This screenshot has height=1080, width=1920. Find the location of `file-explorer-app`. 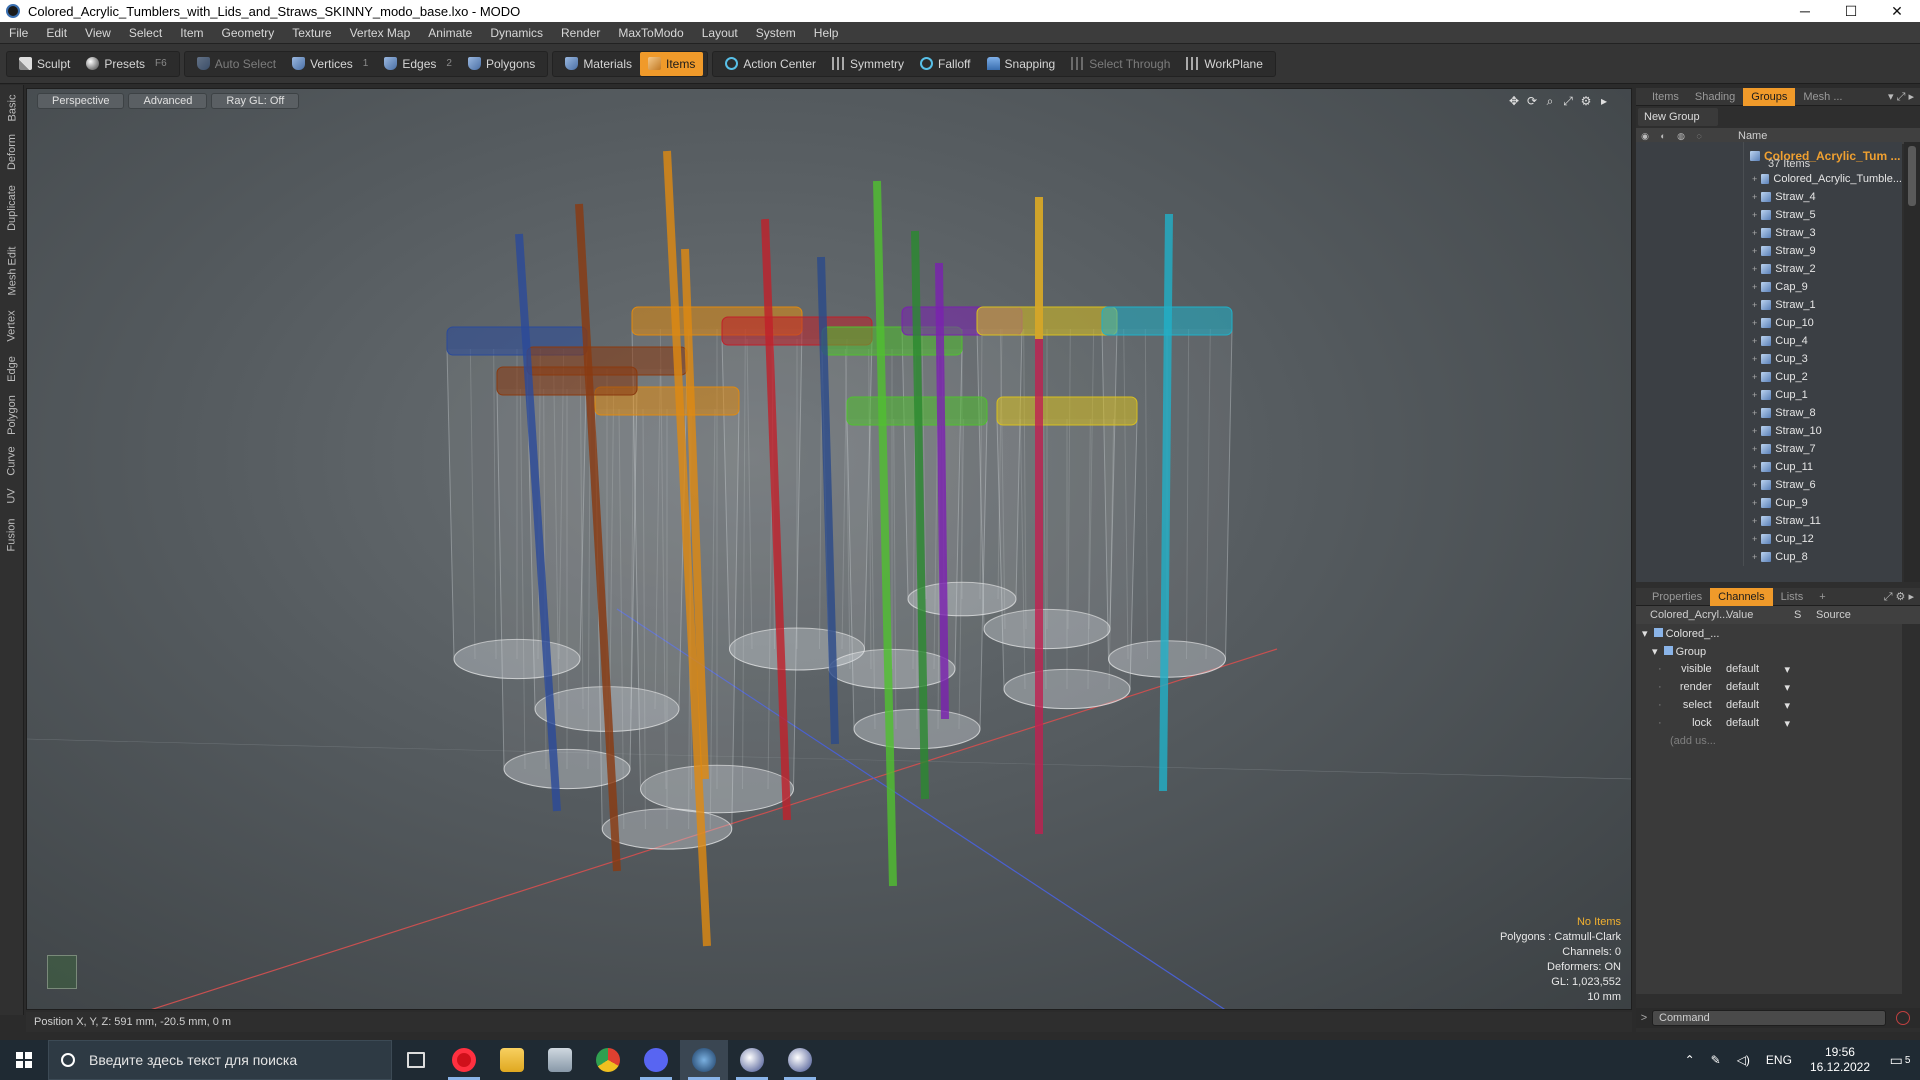

file-explorer-app is located at coordinates (512, 1060).